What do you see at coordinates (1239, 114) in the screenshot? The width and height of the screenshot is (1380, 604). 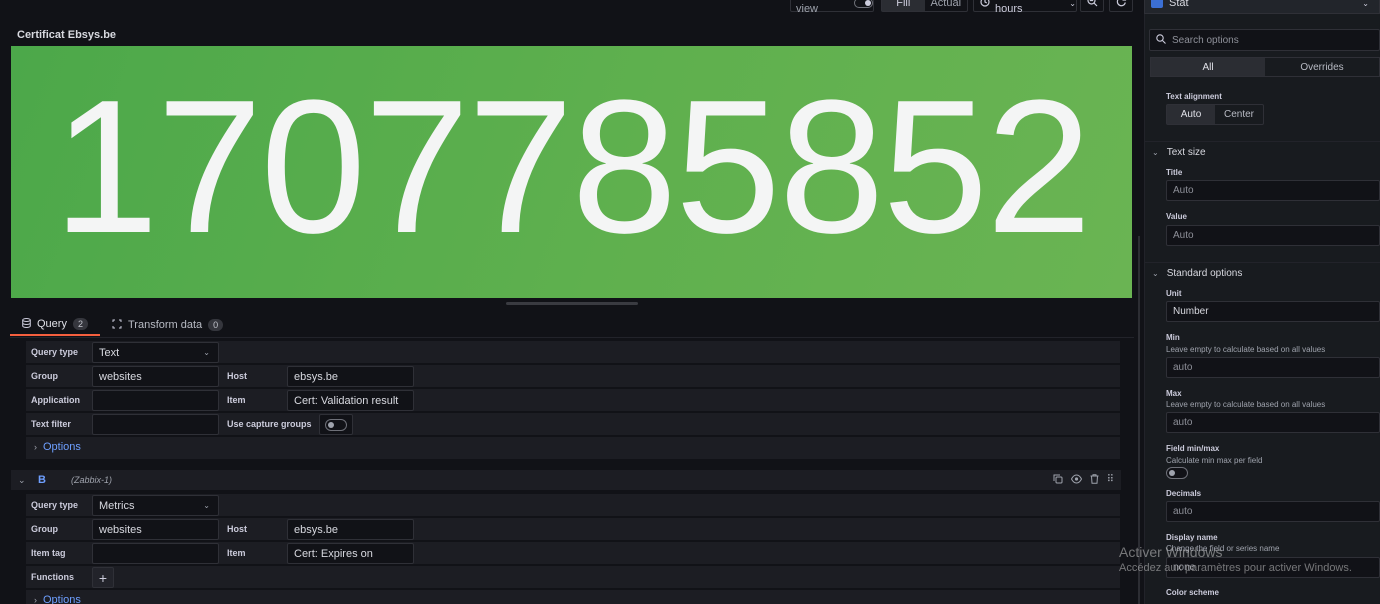 I see `align-center-button: Center` at bounding box center [1239, 114].